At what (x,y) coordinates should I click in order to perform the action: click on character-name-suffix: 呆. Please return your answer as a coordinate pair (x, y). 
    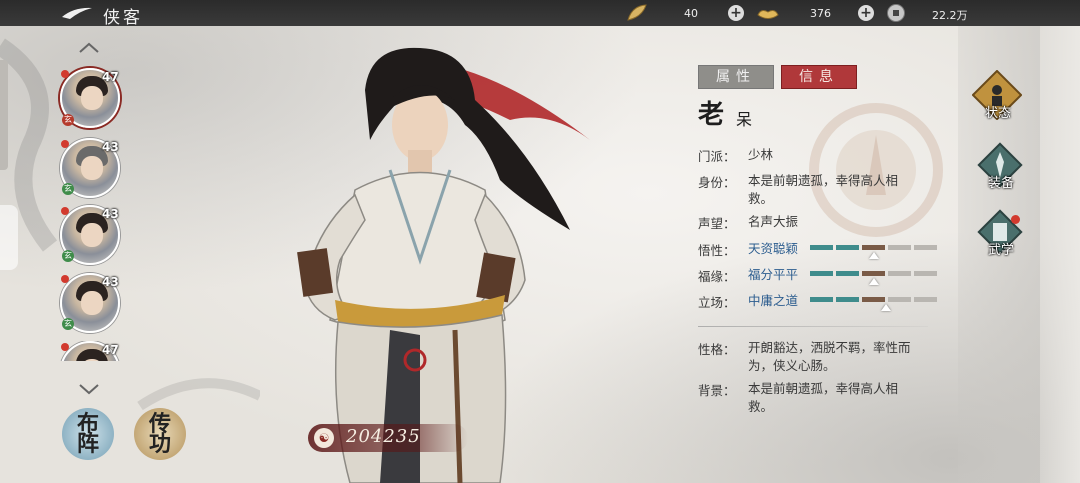
    Looking at the image, I should click on (744, 119).